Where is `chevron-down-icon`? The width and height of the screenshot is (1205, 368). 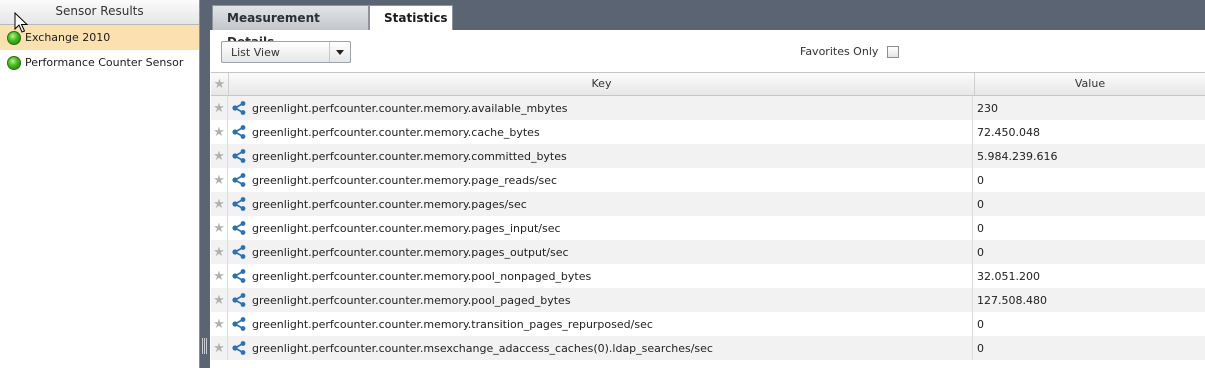 chevron-down-icon is located at coordinates (339, 52).